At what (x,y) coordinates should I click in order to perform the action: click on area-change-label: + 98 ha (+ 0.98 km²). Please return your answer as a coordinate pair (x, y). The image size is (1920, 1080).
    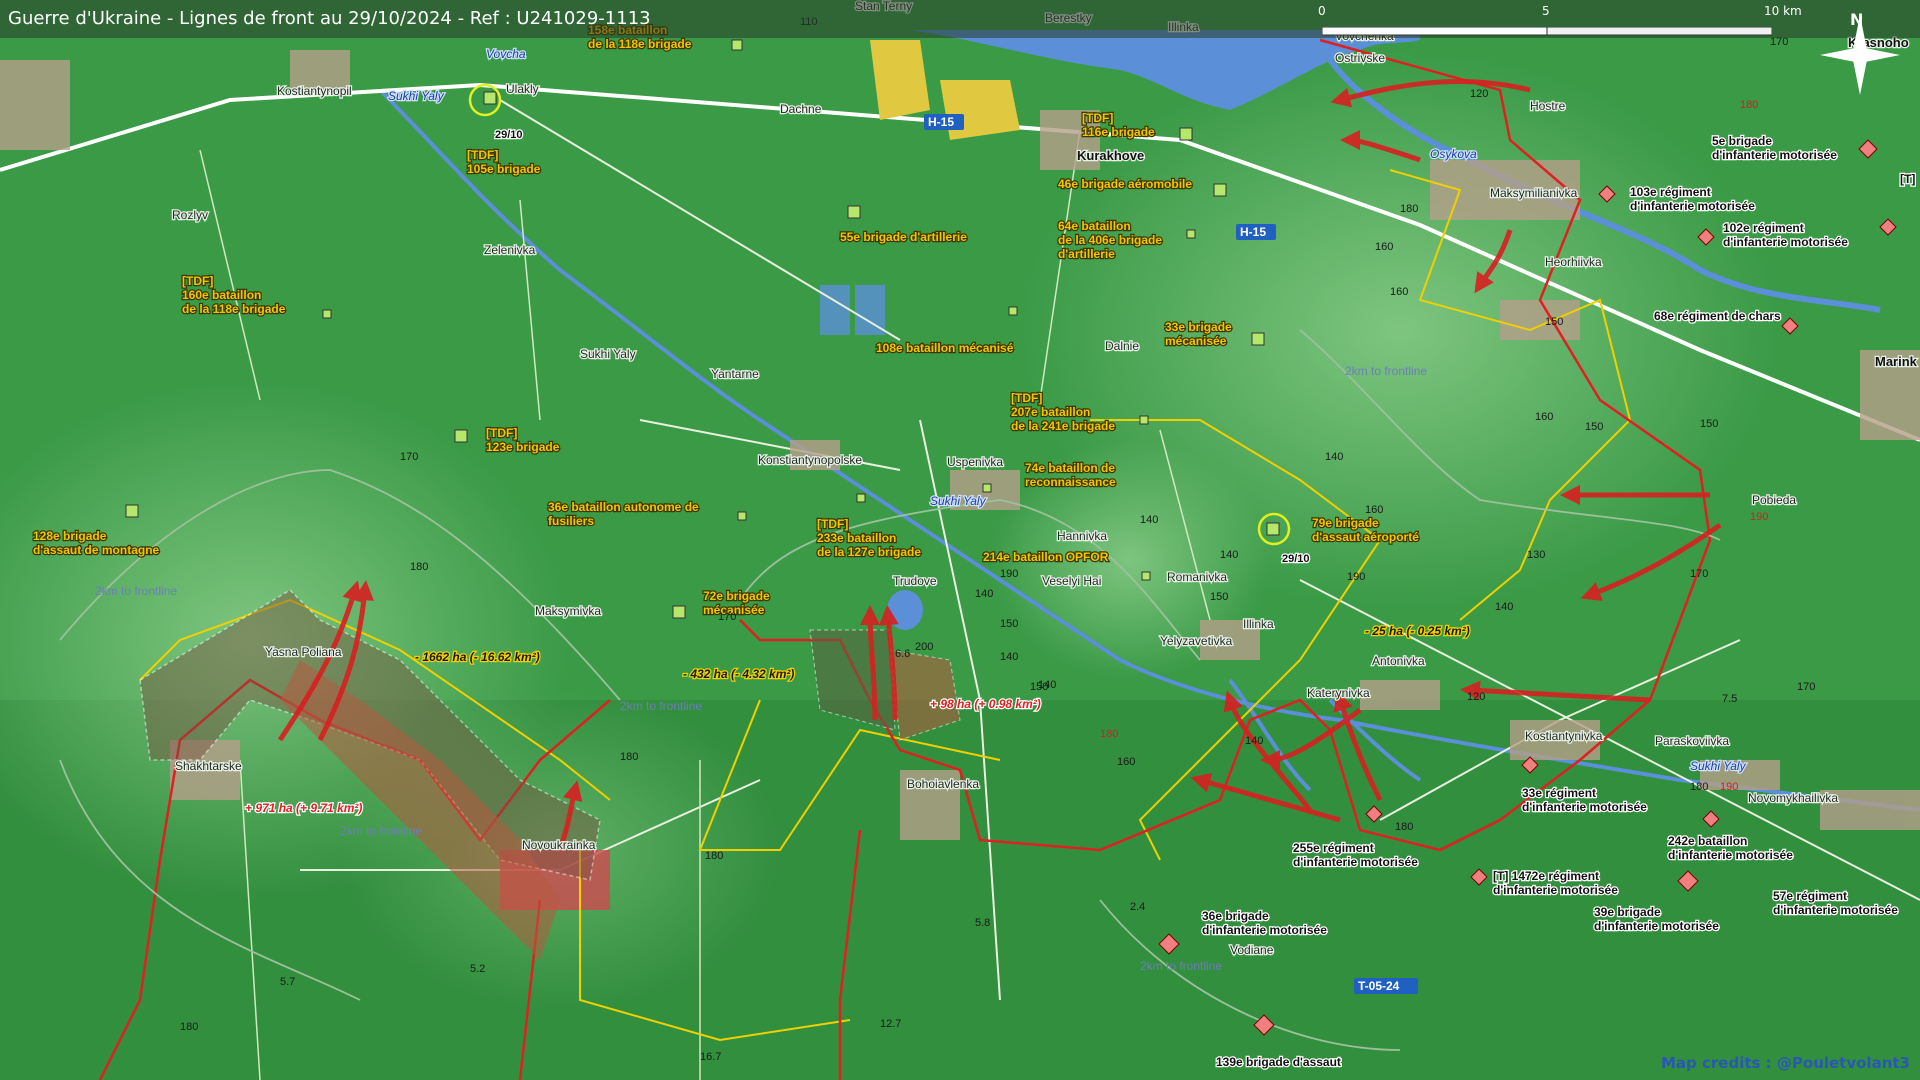
    Looking at the image, I should click on (985, 704).